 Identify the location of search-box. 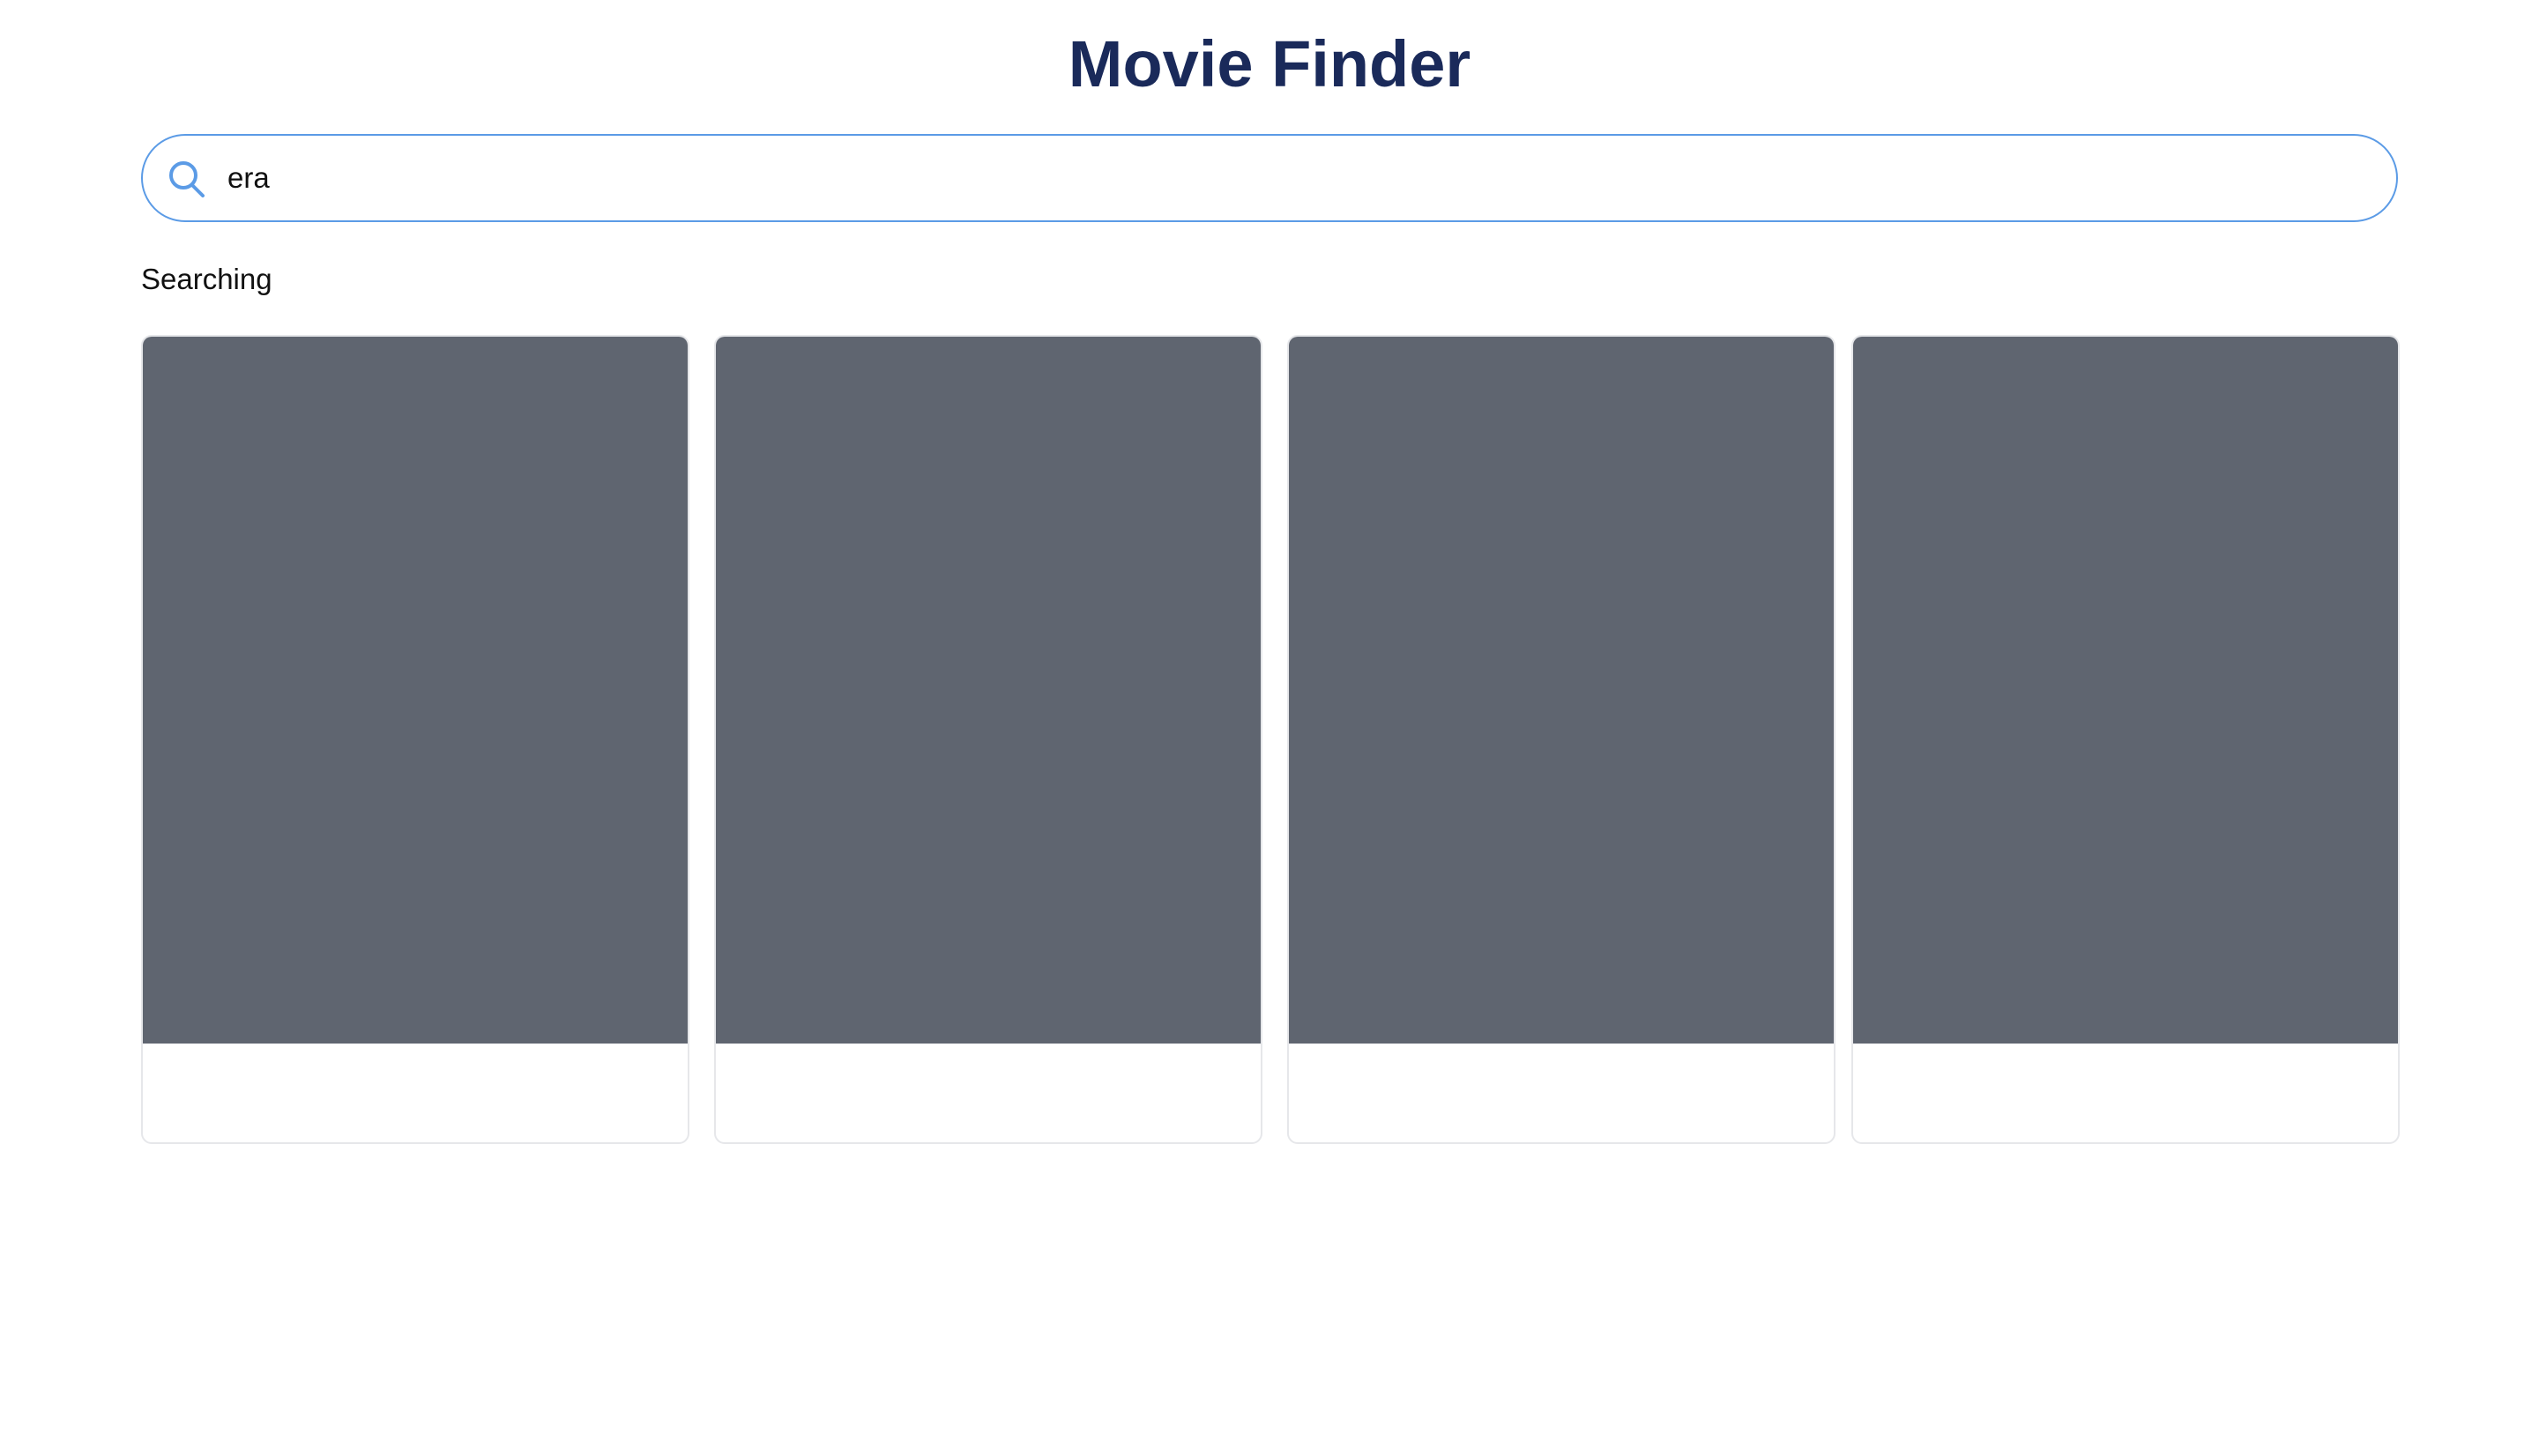
(1269, 178).